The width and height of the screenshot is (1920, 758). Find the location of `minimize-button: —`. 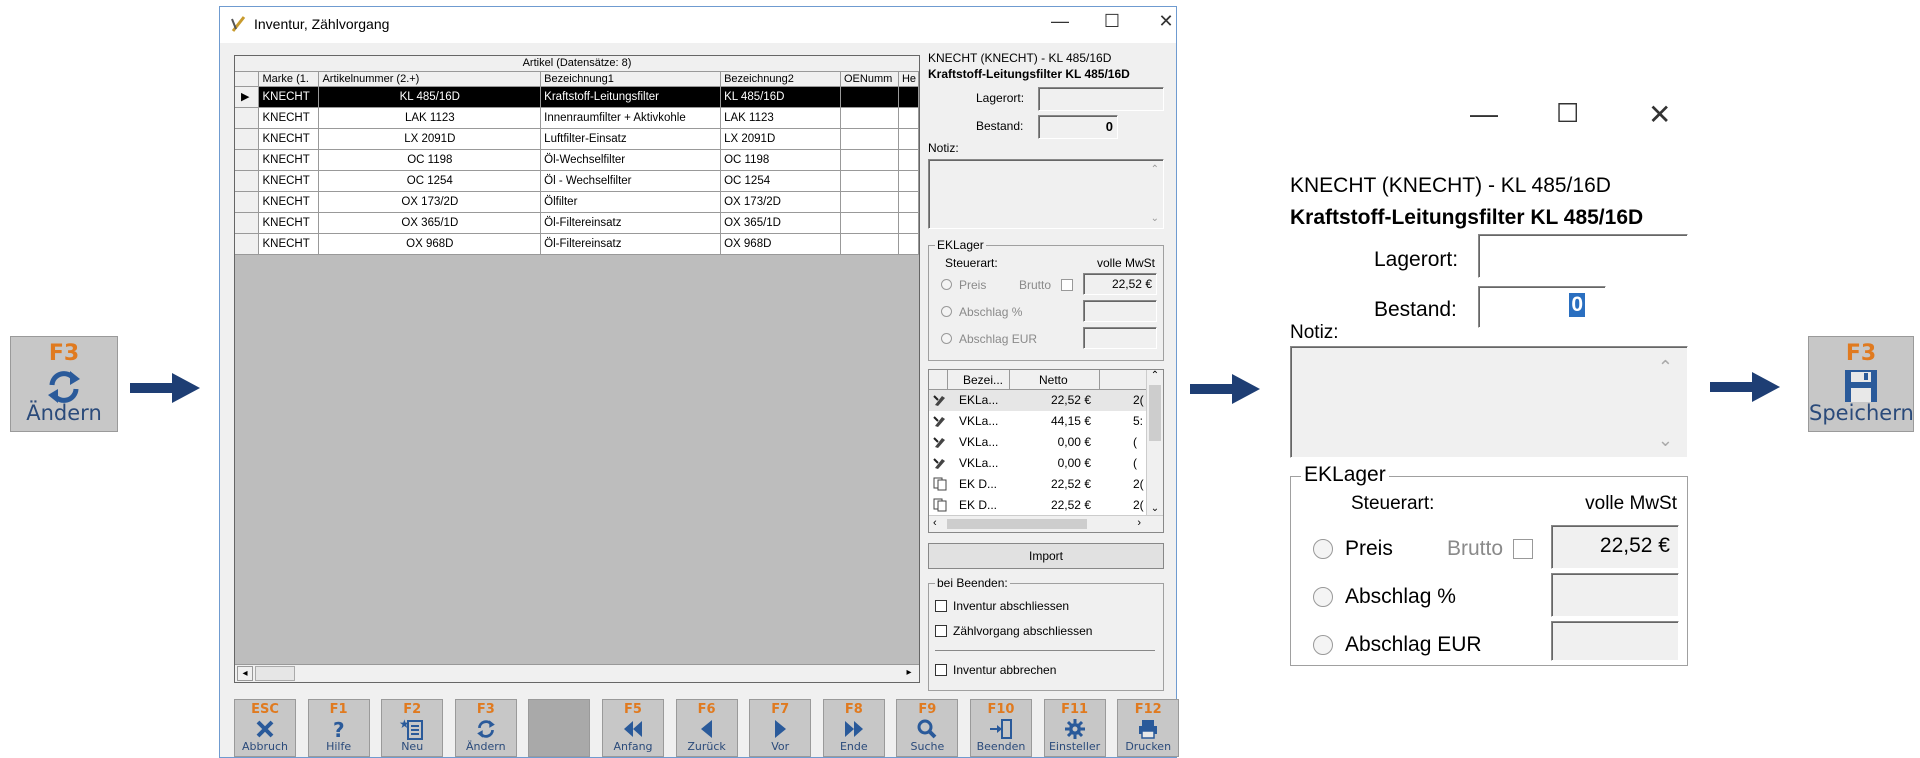

minimize-button: — is located at coordinates (1060, 21).